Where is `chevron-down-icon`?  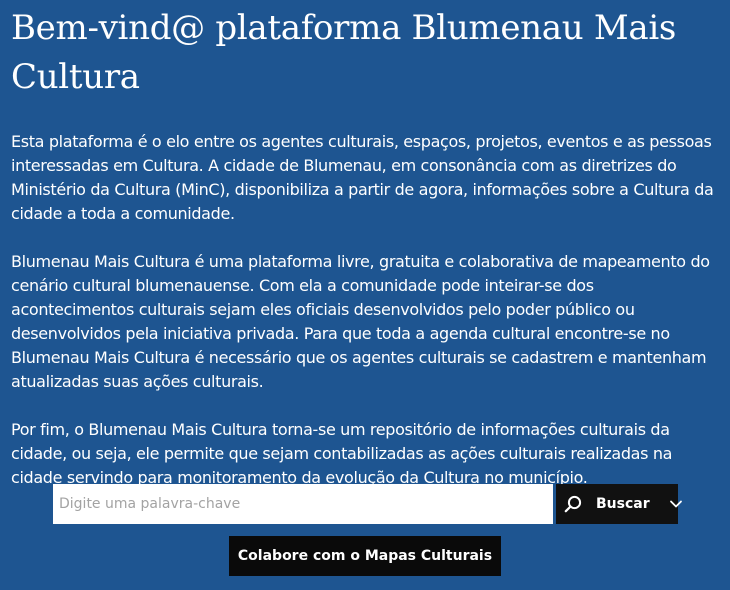
chevron-down-icon is located at coordinates (676, 504).